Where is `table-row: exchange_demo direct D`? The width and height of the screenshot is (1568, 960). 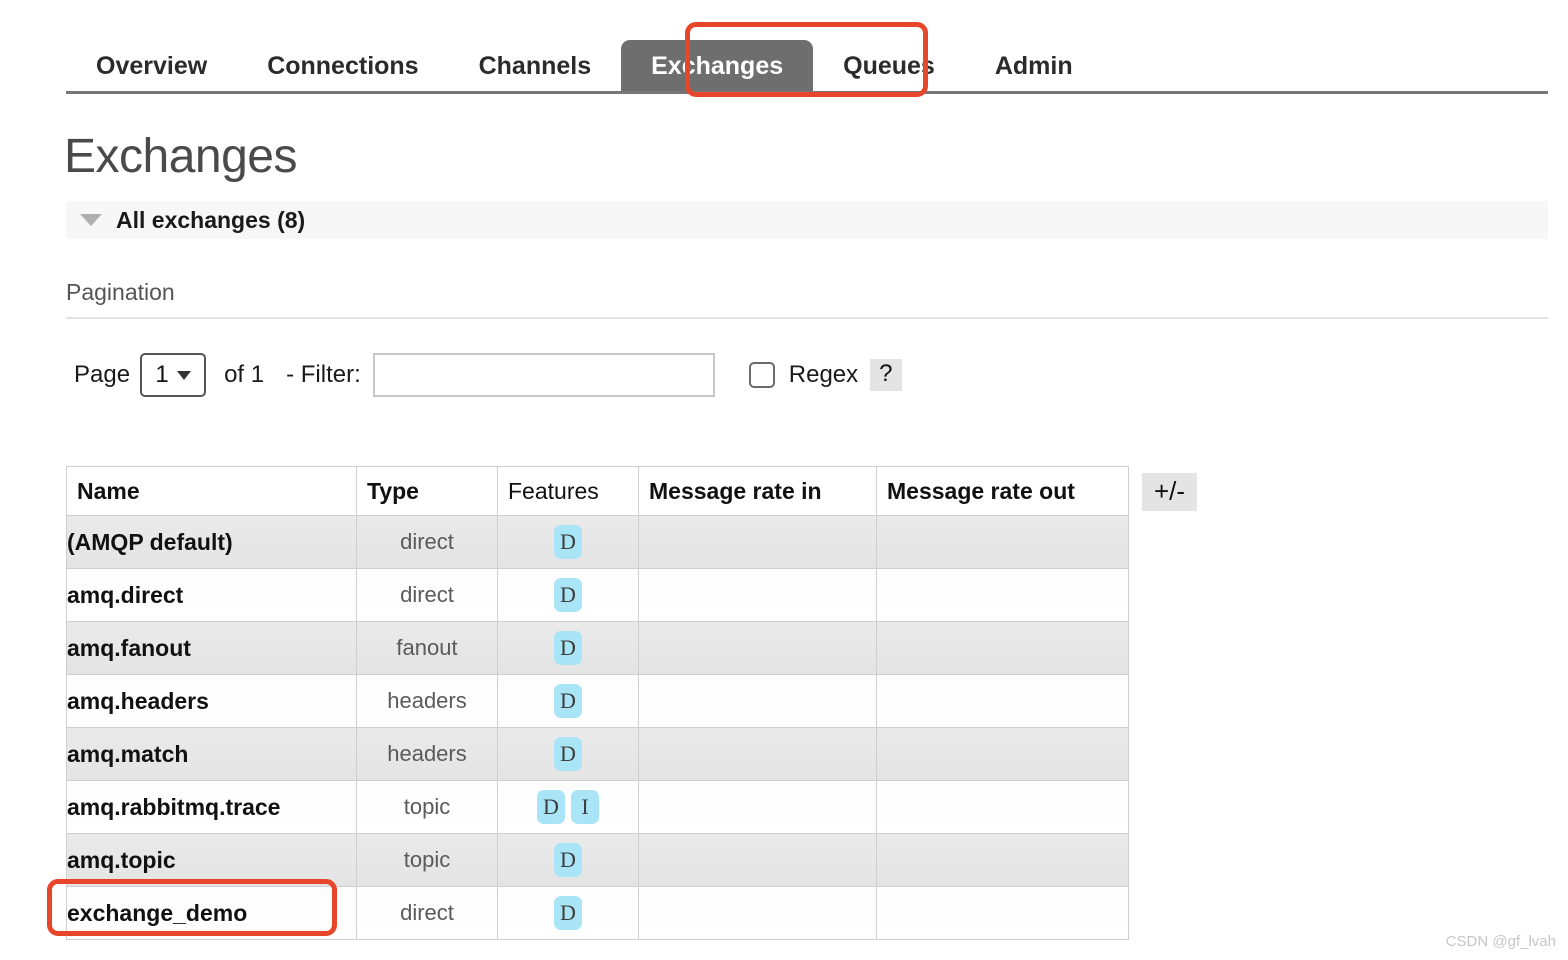 table-row: exchange_demo direct D is located at coordinates (597, 913).